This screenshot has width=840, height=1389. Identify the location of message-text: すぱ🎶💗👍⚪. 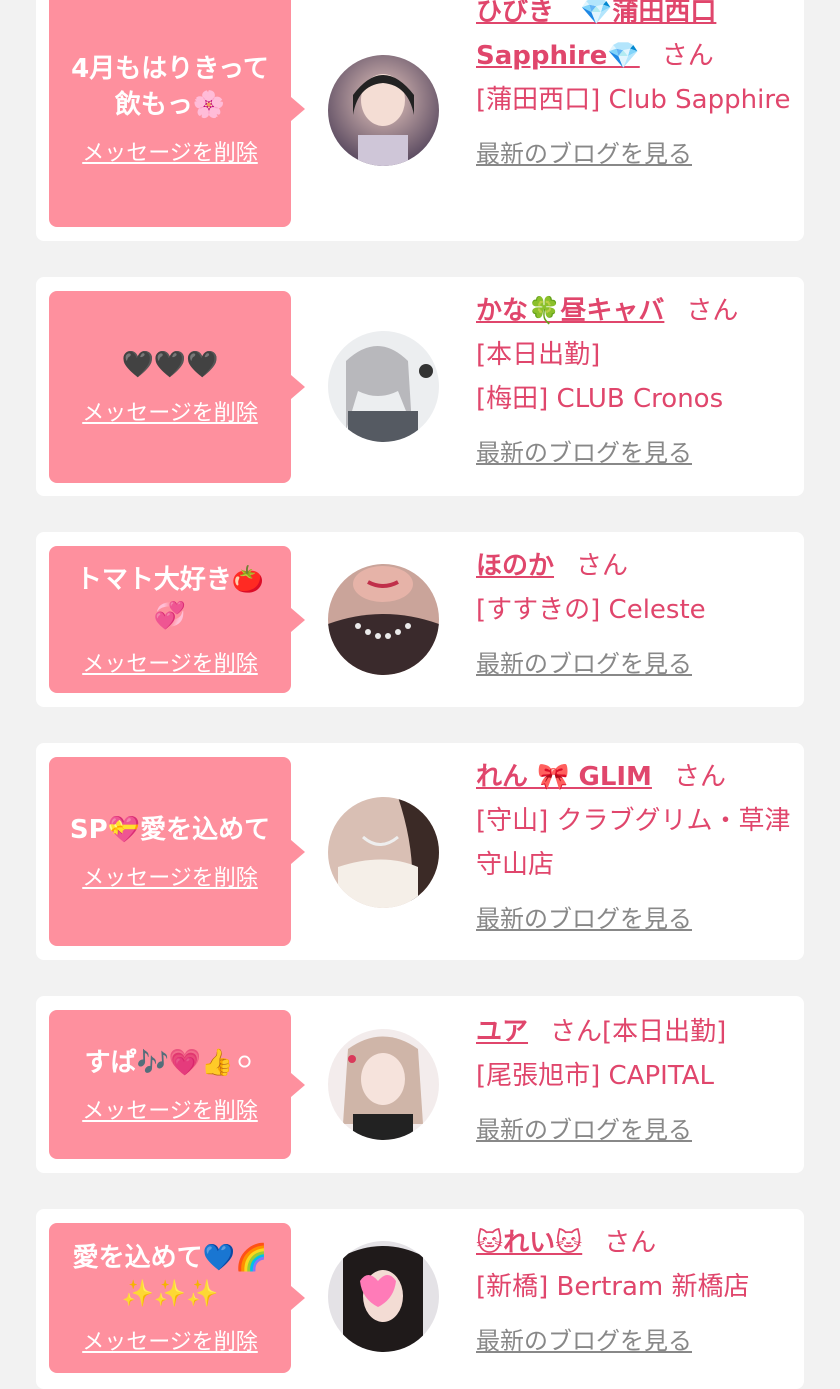
(170, 1062).